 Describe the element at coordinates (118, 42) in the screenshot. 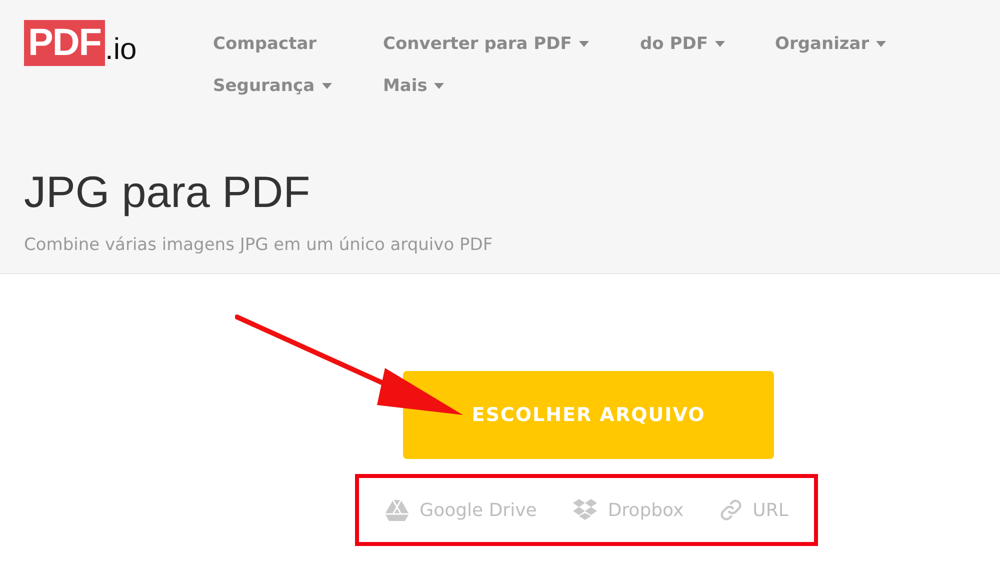

I see `logo: PDF.io` at that location.